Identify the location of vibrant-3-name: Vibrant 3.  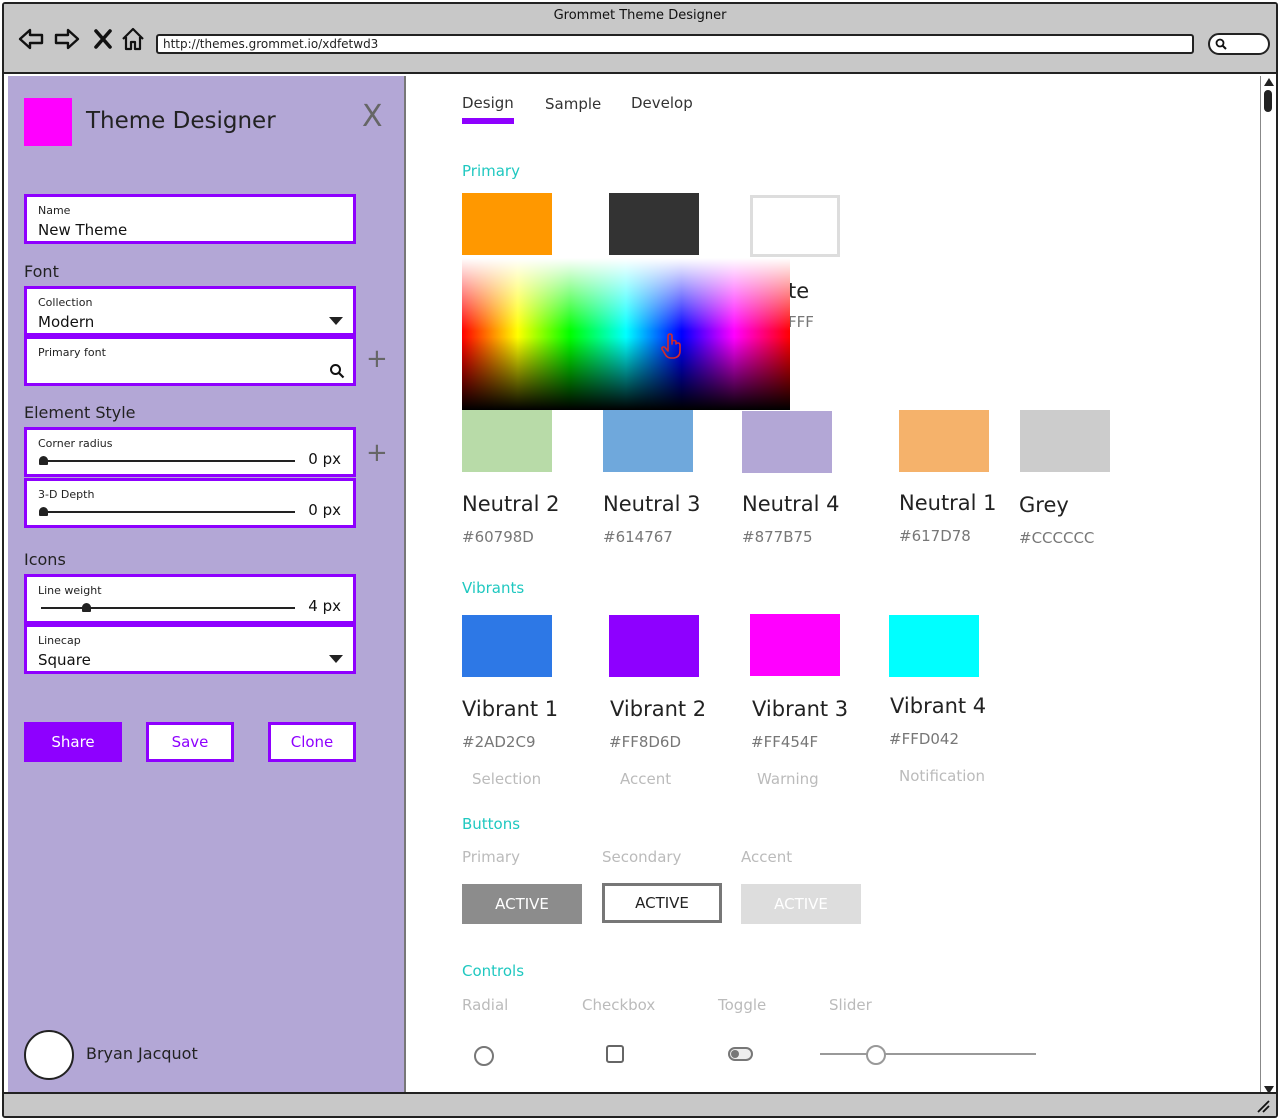
(800, 709).